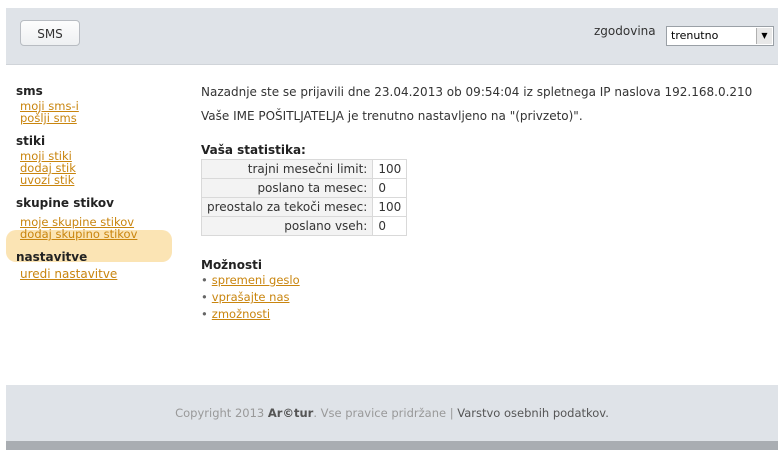 The width and height of the screenshot is (778, 450). I want to click on sidebar-link-send-sms: pošlji sms, so click(96, 118).